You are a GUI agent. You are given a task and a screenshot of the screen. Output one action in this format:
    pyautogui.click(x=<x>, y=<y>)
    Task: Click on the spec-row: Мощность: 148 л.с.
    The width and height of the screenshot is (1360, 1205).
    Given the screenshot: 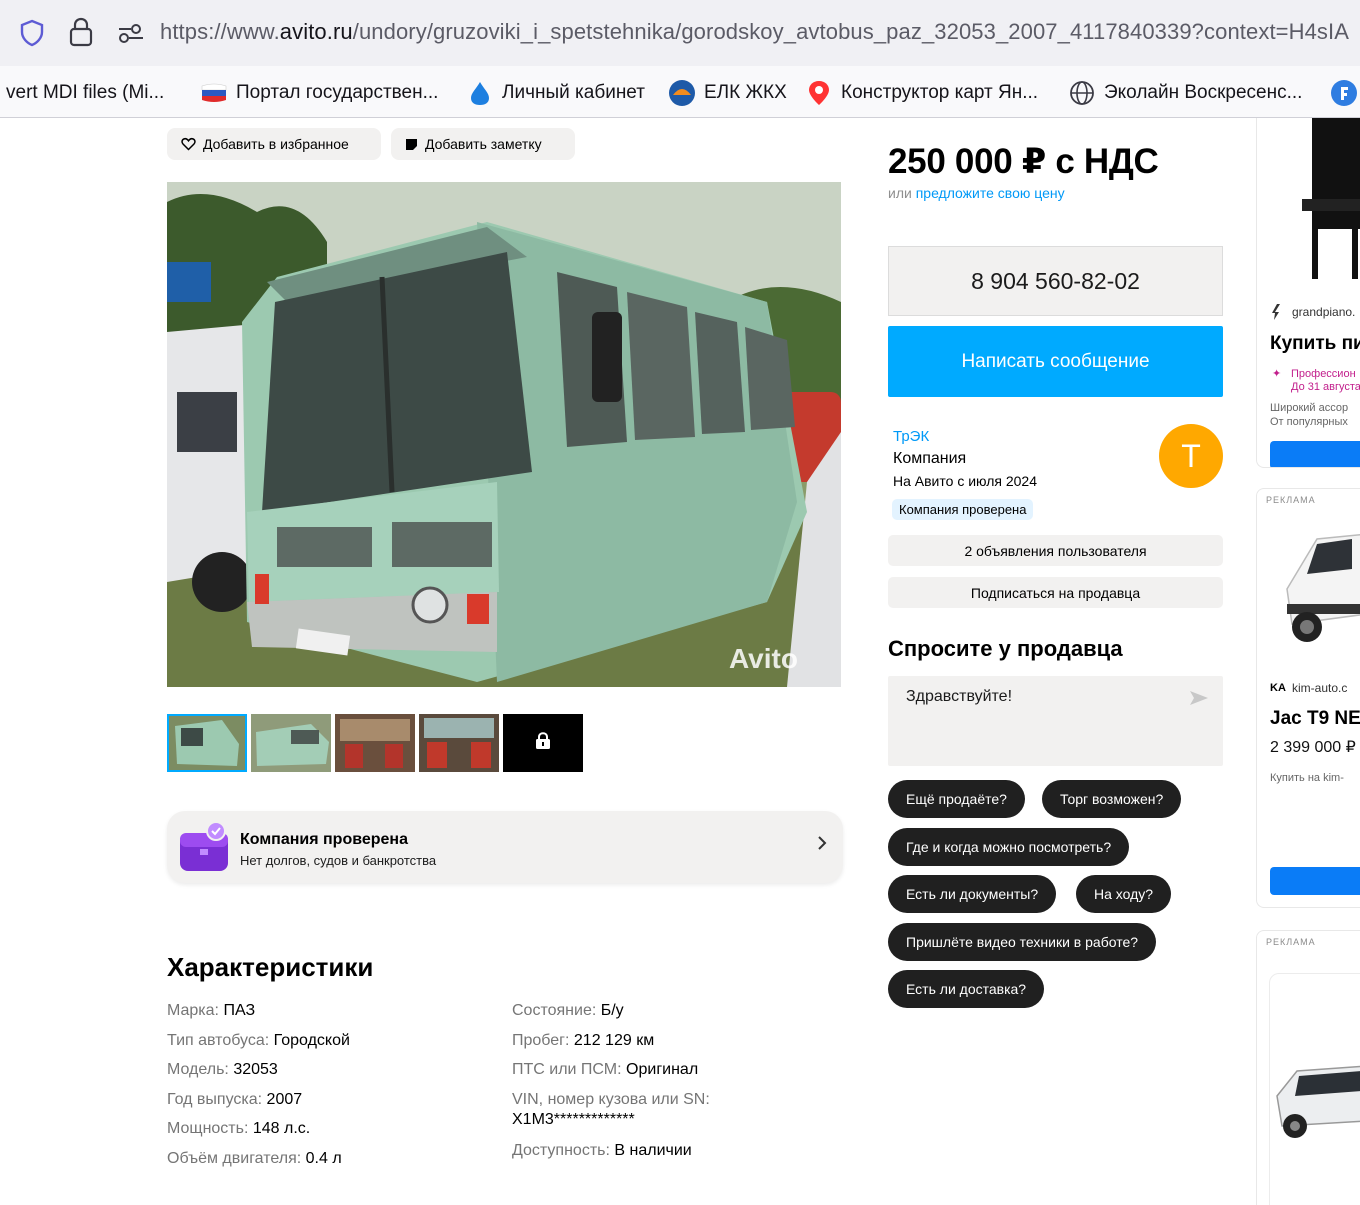 What is the action you would take?
    pyautogui.click(x=258, y=1134)
    